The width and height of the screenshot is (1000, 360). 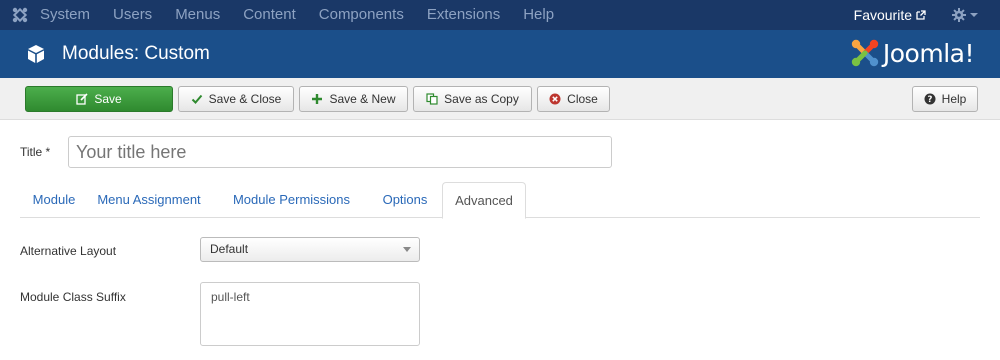 What do you see at coordinates (538, 15) in the screenshot?
I see `menu-help: Help` at bounding box center [538, 15].